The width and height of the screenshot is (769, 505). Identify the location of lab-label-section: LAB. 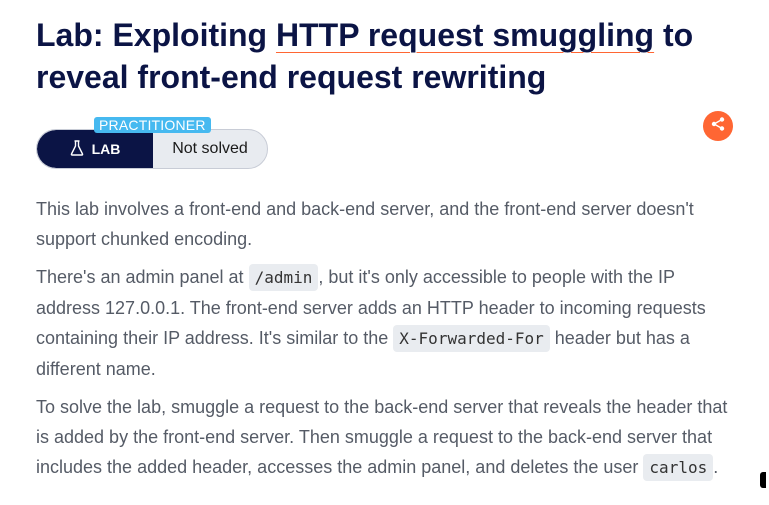
(95, 149).